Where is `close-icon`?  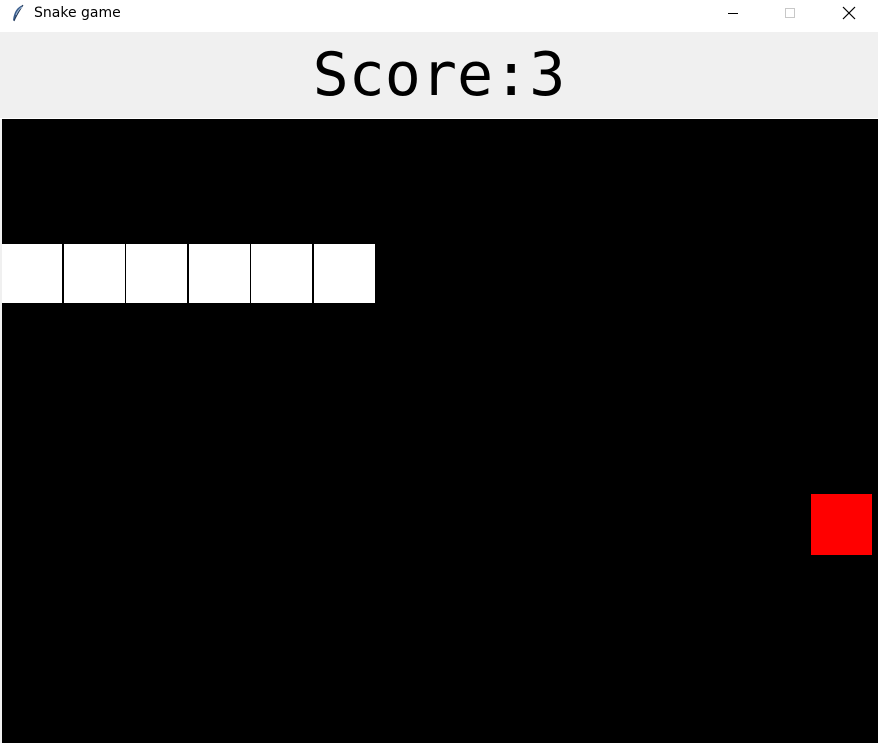 close-icon is located at coordinates (849, 13).